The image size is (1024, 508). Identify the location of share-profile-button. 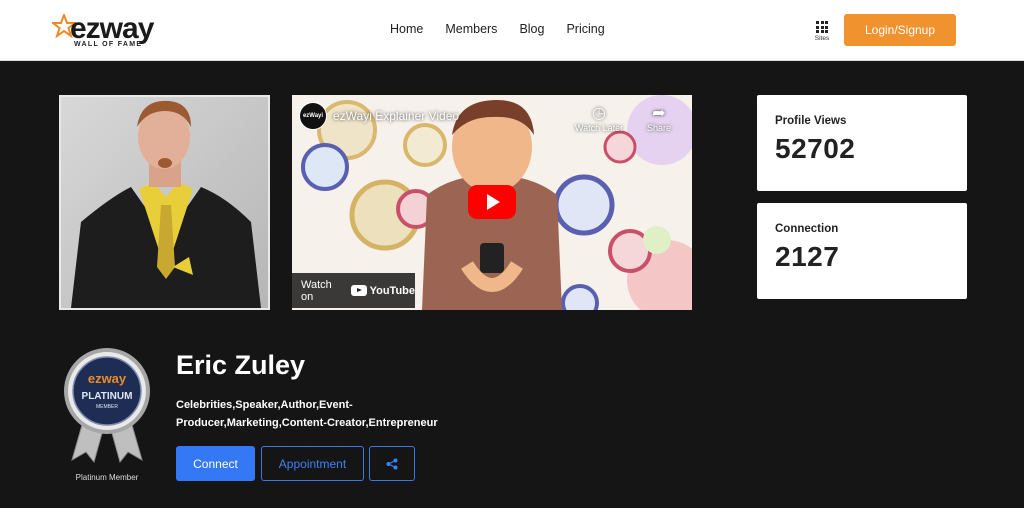
(392, 463).